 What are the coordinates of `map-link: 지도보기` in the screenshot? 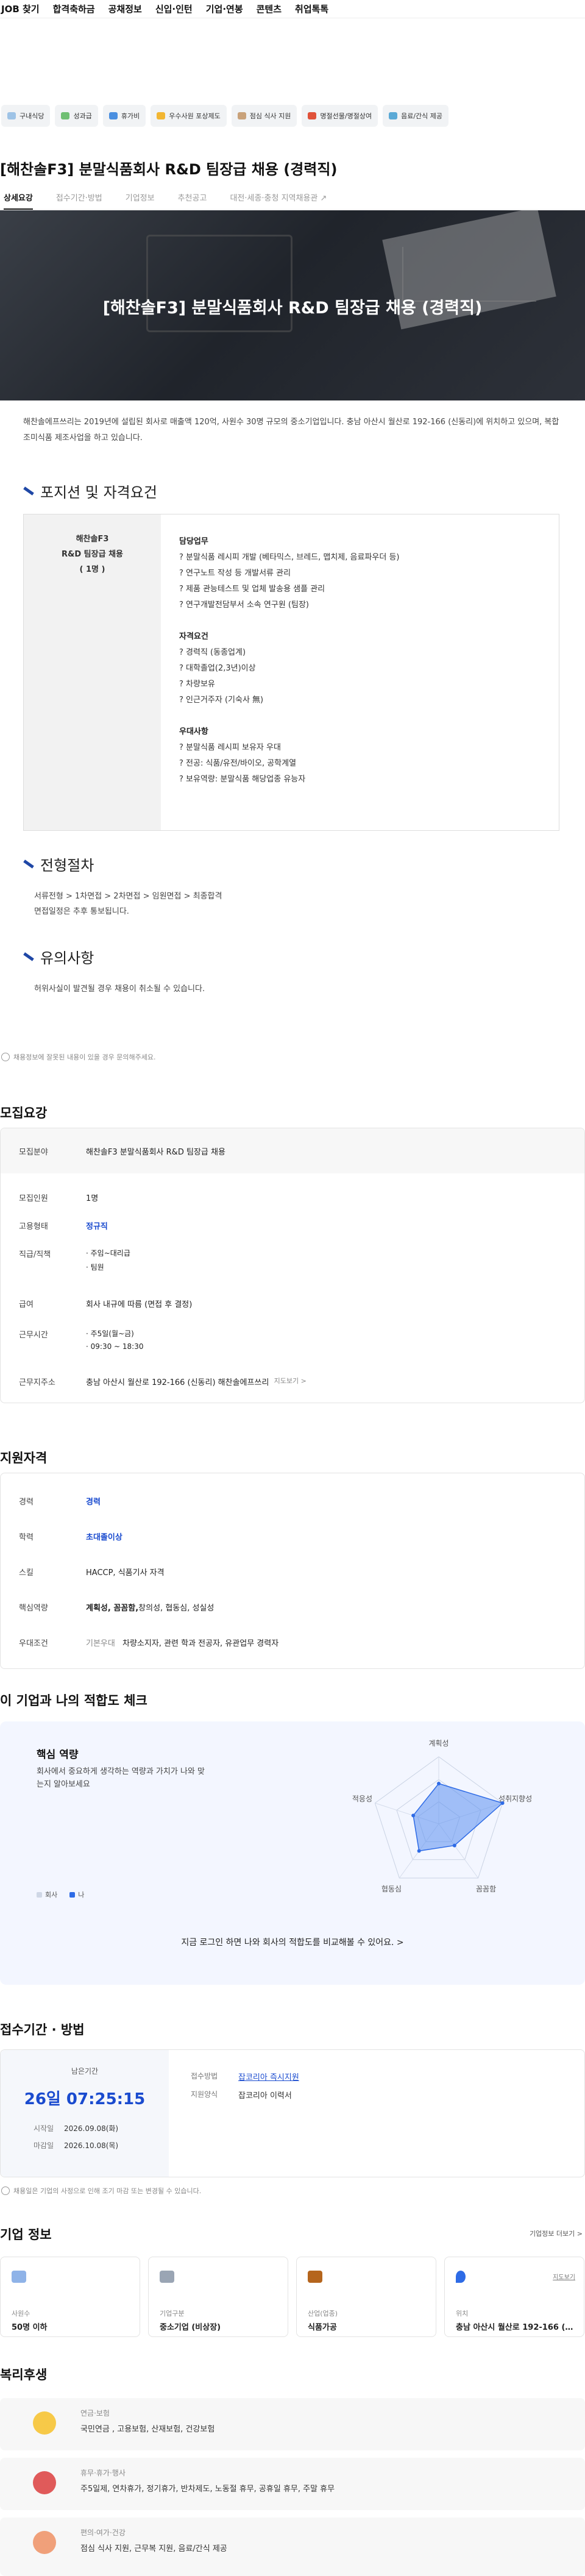 It's located at (564, 2276).